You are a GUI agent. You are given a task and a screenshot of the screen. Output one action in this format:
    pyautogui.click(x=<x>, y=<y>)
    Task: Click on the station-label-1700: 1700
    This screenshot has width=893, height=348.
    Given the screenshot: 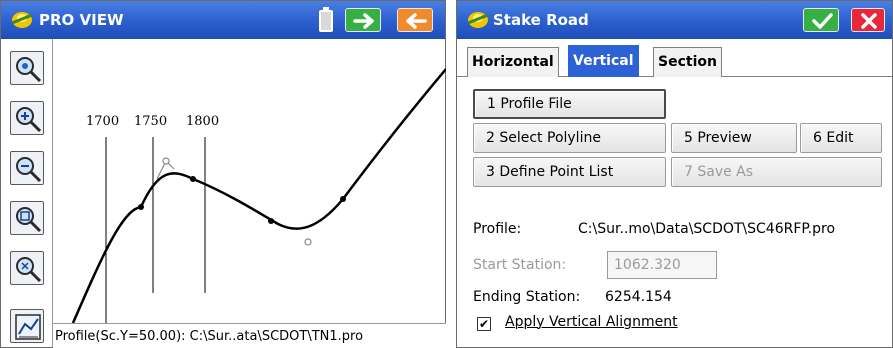 What is the action you would take?
    pyautogui.click(x=102, y=121)
    